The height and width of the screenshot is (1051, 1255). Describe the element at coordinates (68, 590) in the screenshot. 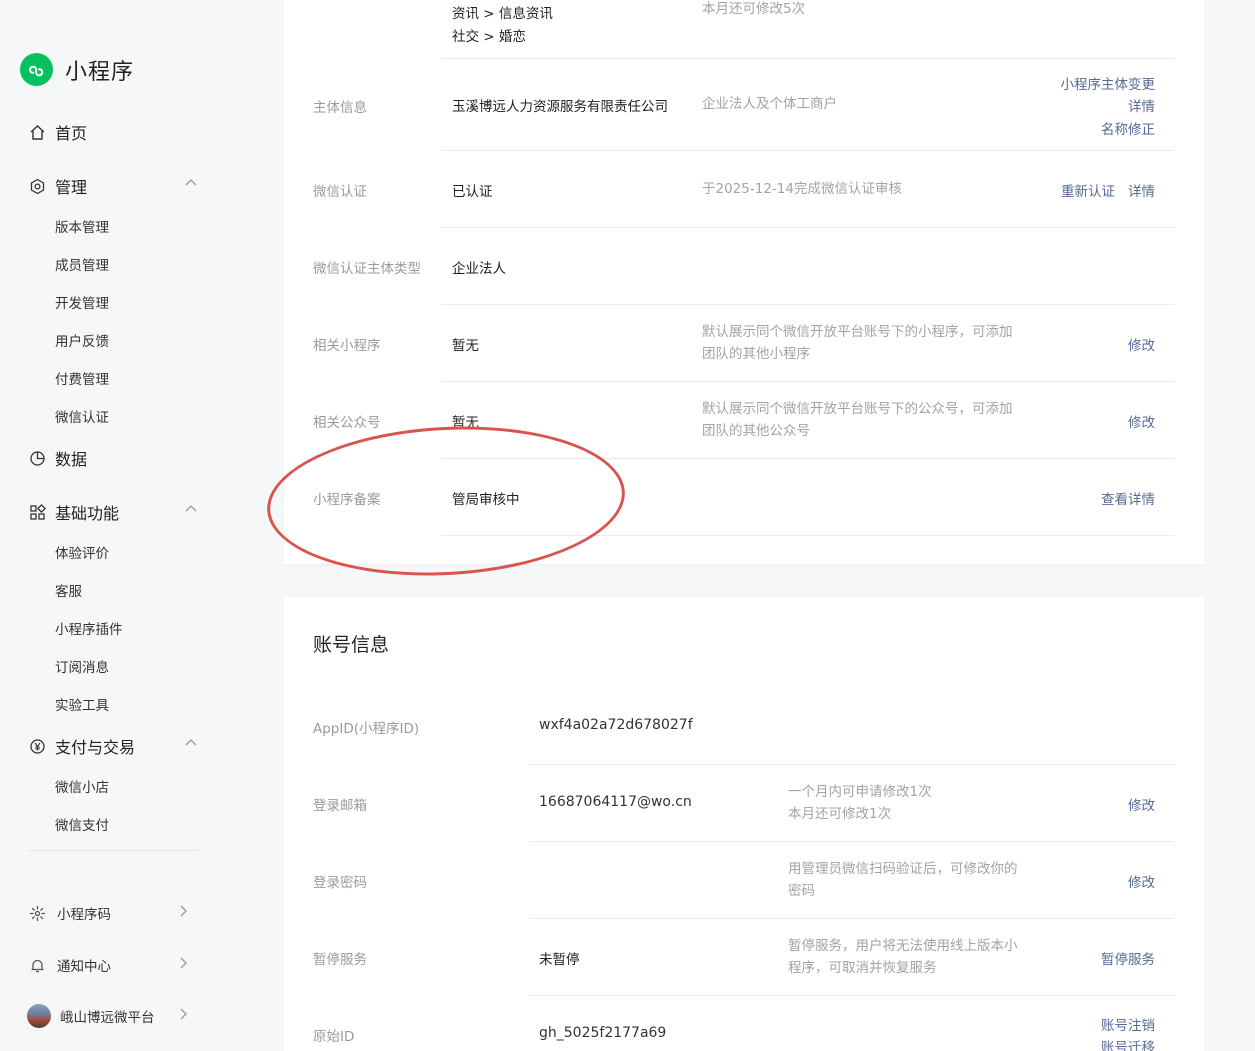

I see `sidebar-item-service: 客服` at that location.